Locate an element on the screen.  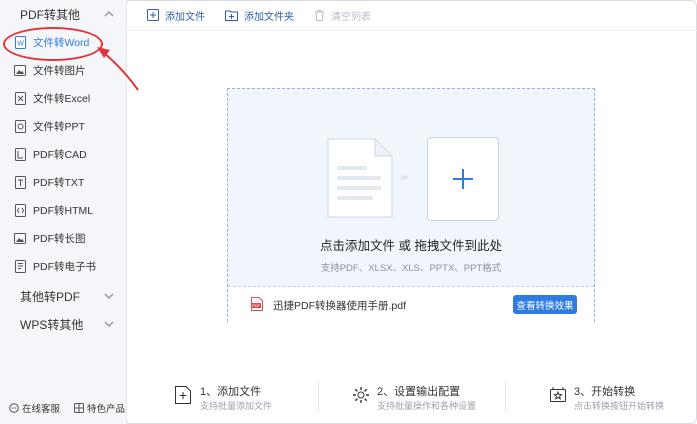
trash-icon is located at coordinates (319, 15).